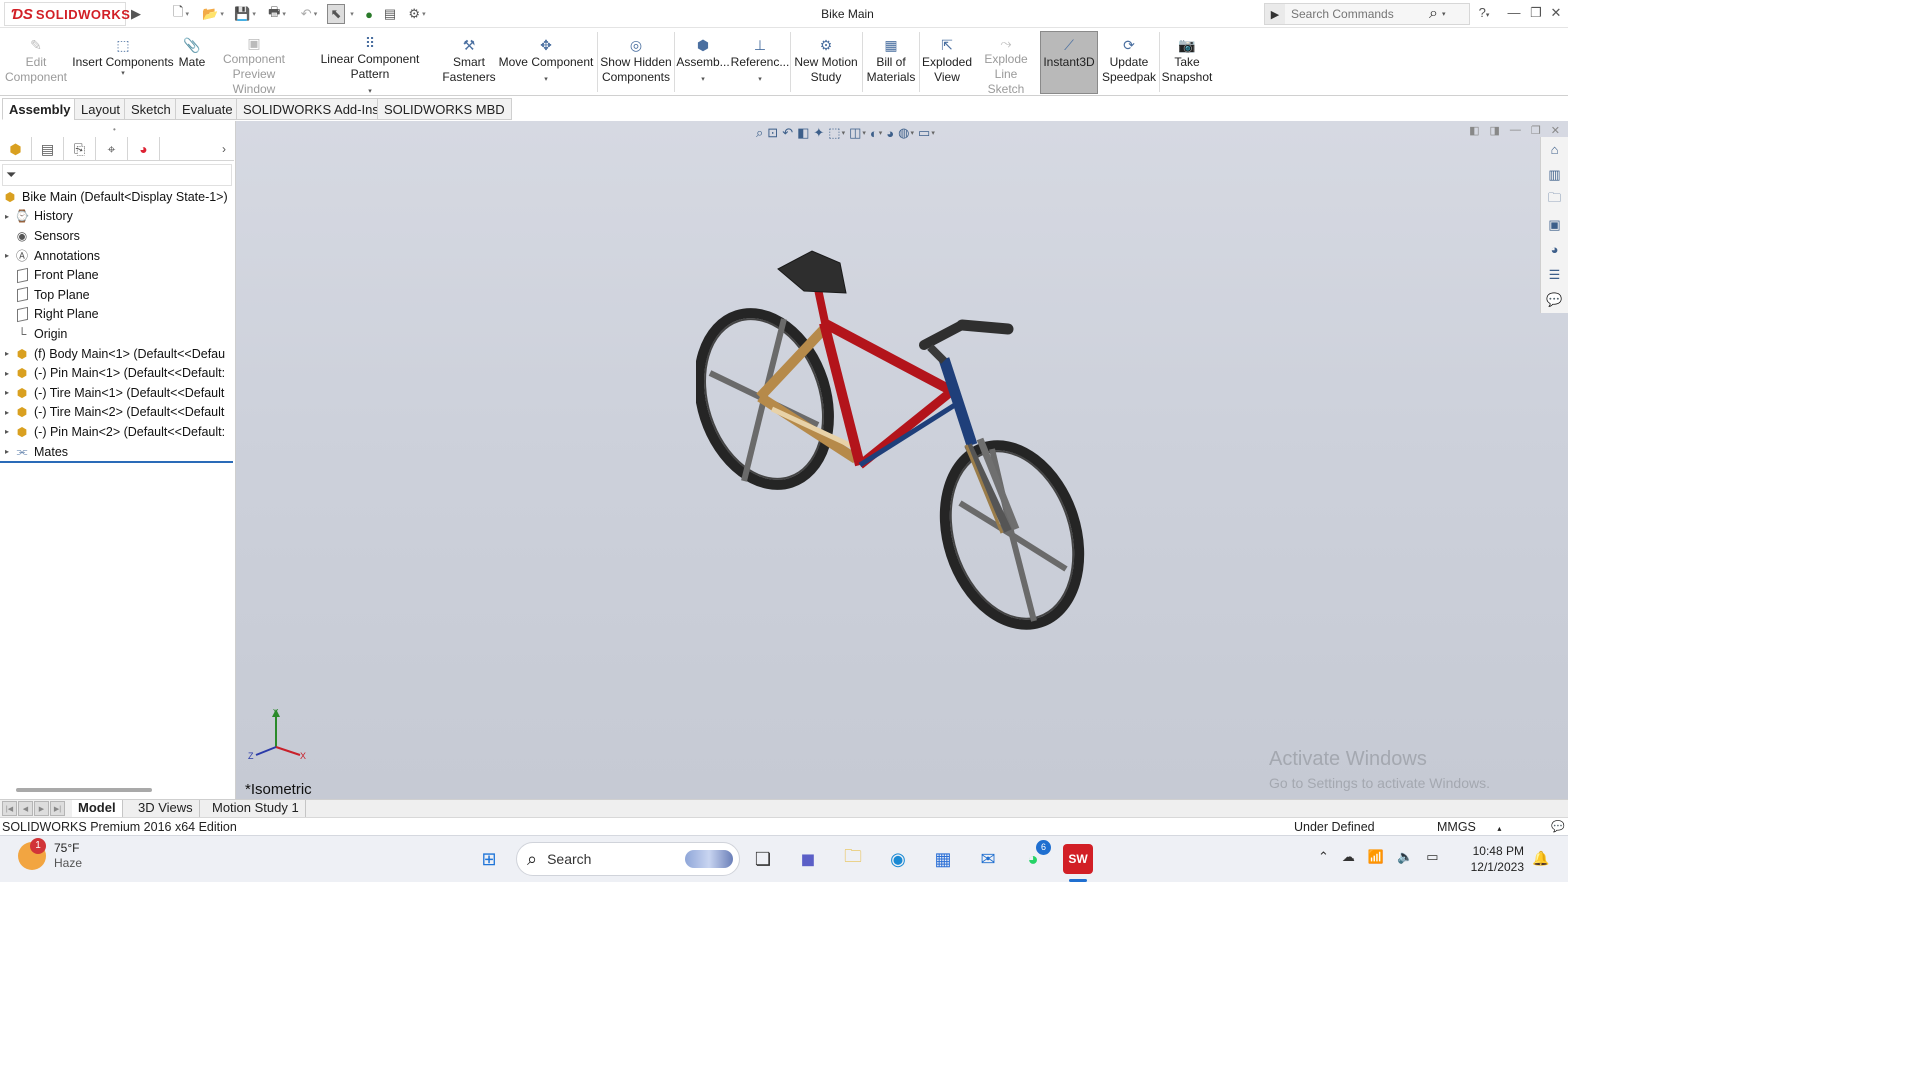 Image resolution: width=1920 pixels, height=1080 pixels. I want to click on taskbar-search: ⌕ Search, so click(628, 859).